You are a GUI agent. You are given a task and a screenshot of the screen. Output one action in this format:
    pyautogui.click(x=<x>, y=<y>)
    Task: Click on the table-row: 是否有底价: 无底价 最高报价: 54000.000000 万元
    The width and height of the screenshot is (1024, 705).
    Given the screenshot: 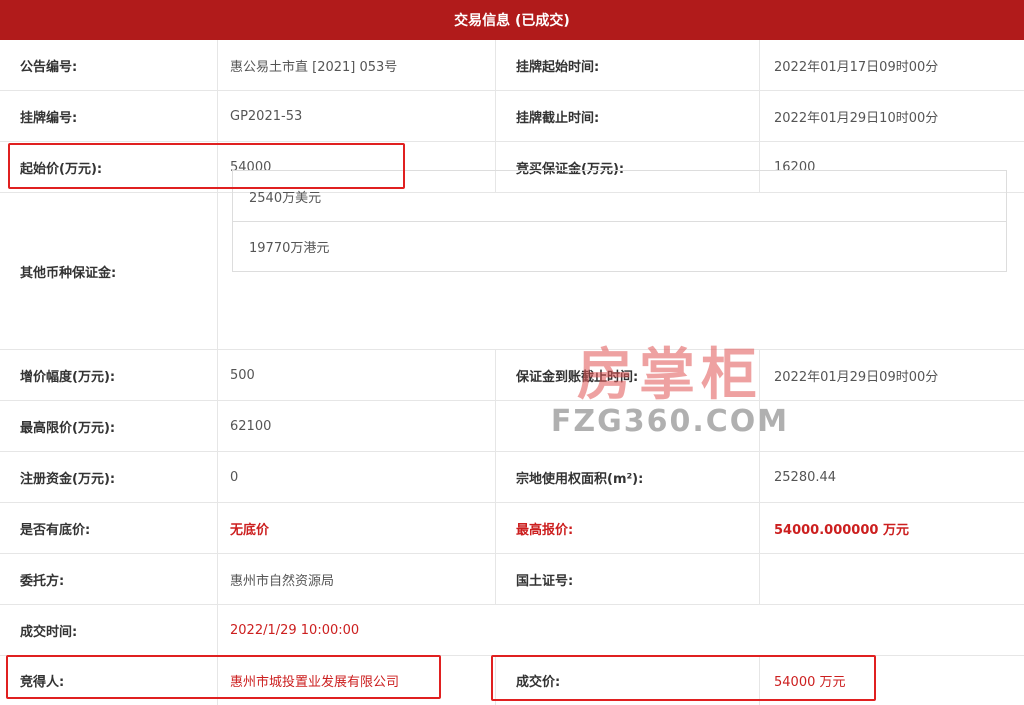 What is the action you would take?
    pyautogui.click(x=512, y=528)
    